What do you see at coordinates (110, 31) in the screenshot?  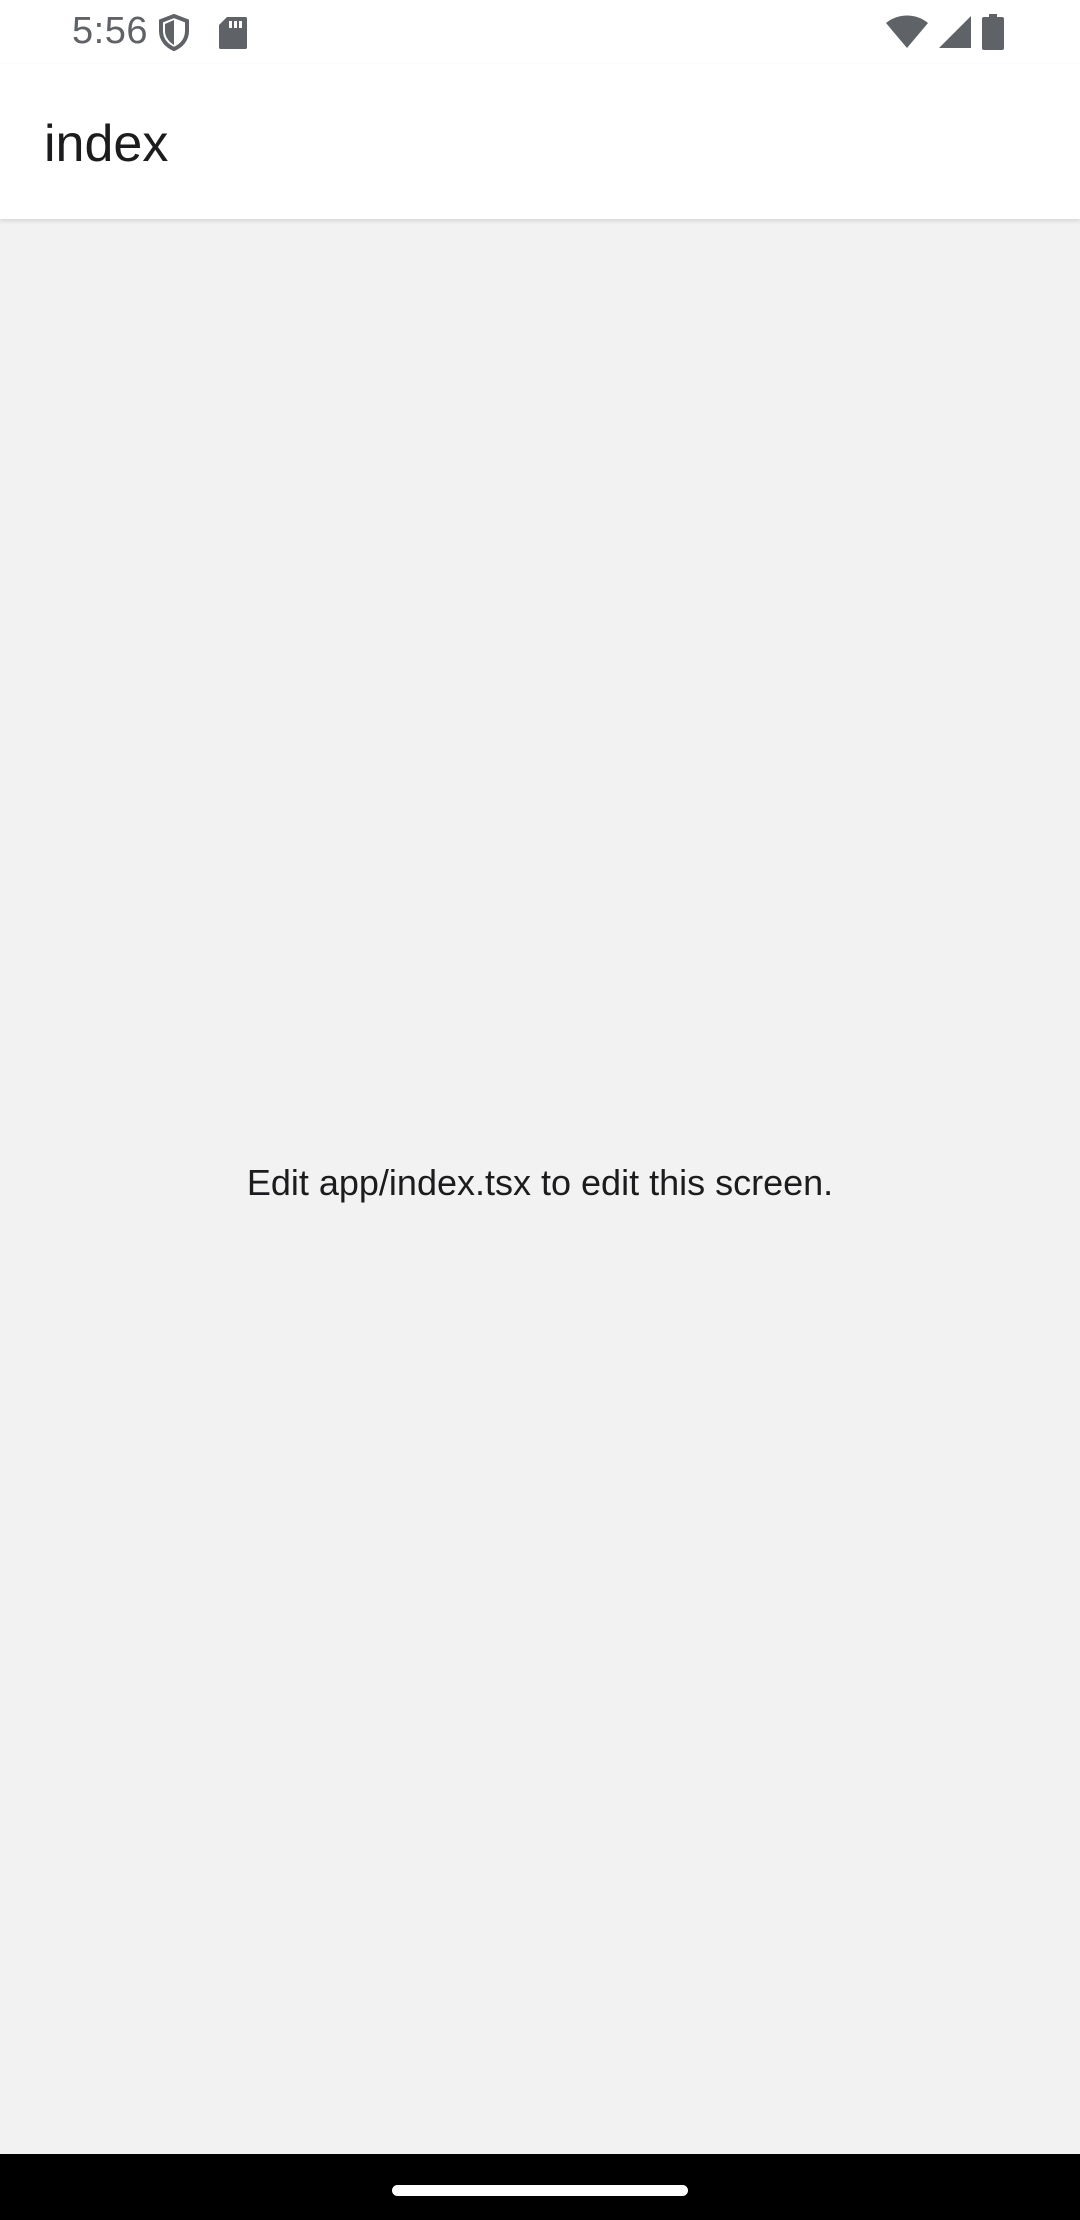 I see `status-time: 5:56` at bounding box center [110, 31].